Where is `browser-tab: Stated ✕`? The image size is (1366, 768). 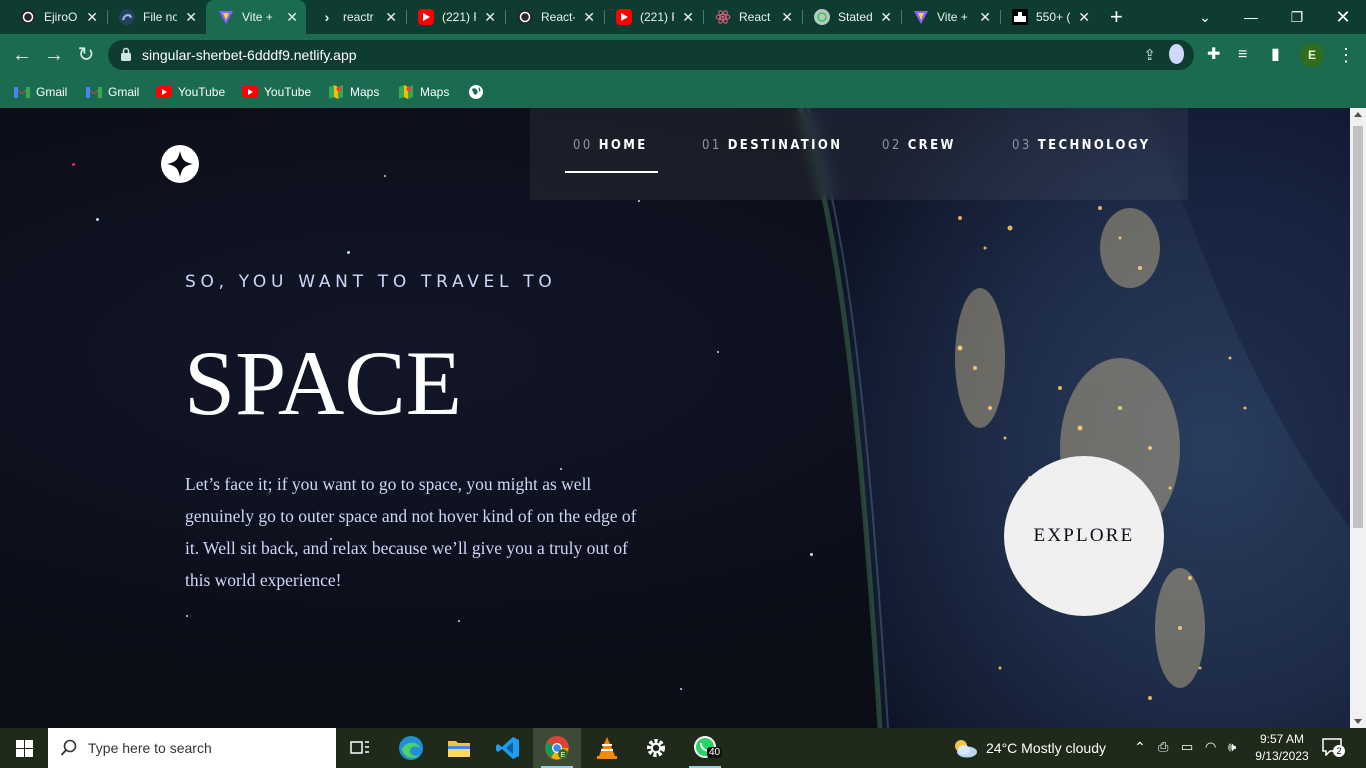
browser-tab: Stated ✕ is located at coordinates (851, 17).